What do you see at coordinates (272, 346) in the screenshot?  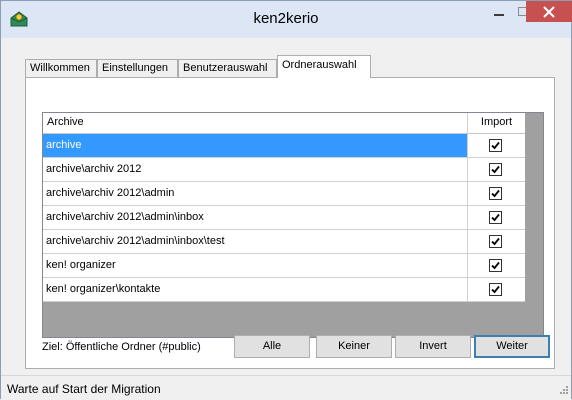 I see `select-all-button: Alle` at bounding box center [272, 346].